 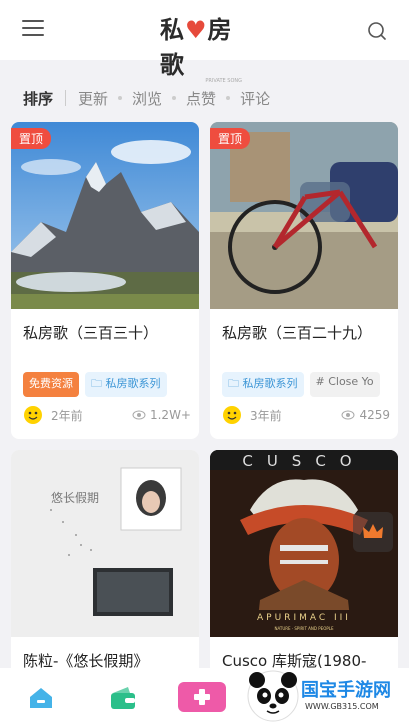 I want to click on home-icon, so click(x=41, y=698).